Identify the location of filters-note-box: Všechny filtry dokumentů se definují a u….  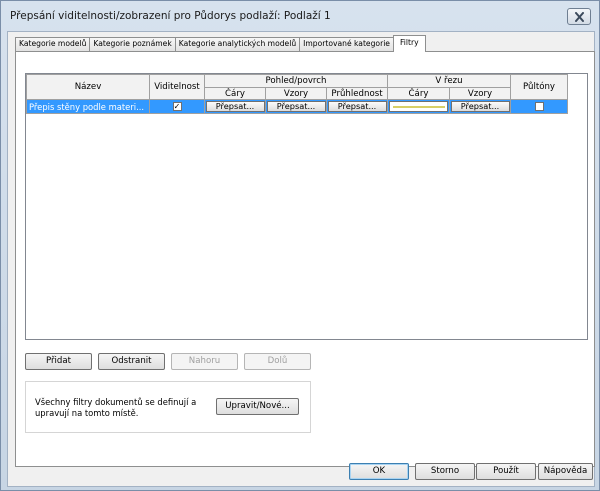
(168, 407).